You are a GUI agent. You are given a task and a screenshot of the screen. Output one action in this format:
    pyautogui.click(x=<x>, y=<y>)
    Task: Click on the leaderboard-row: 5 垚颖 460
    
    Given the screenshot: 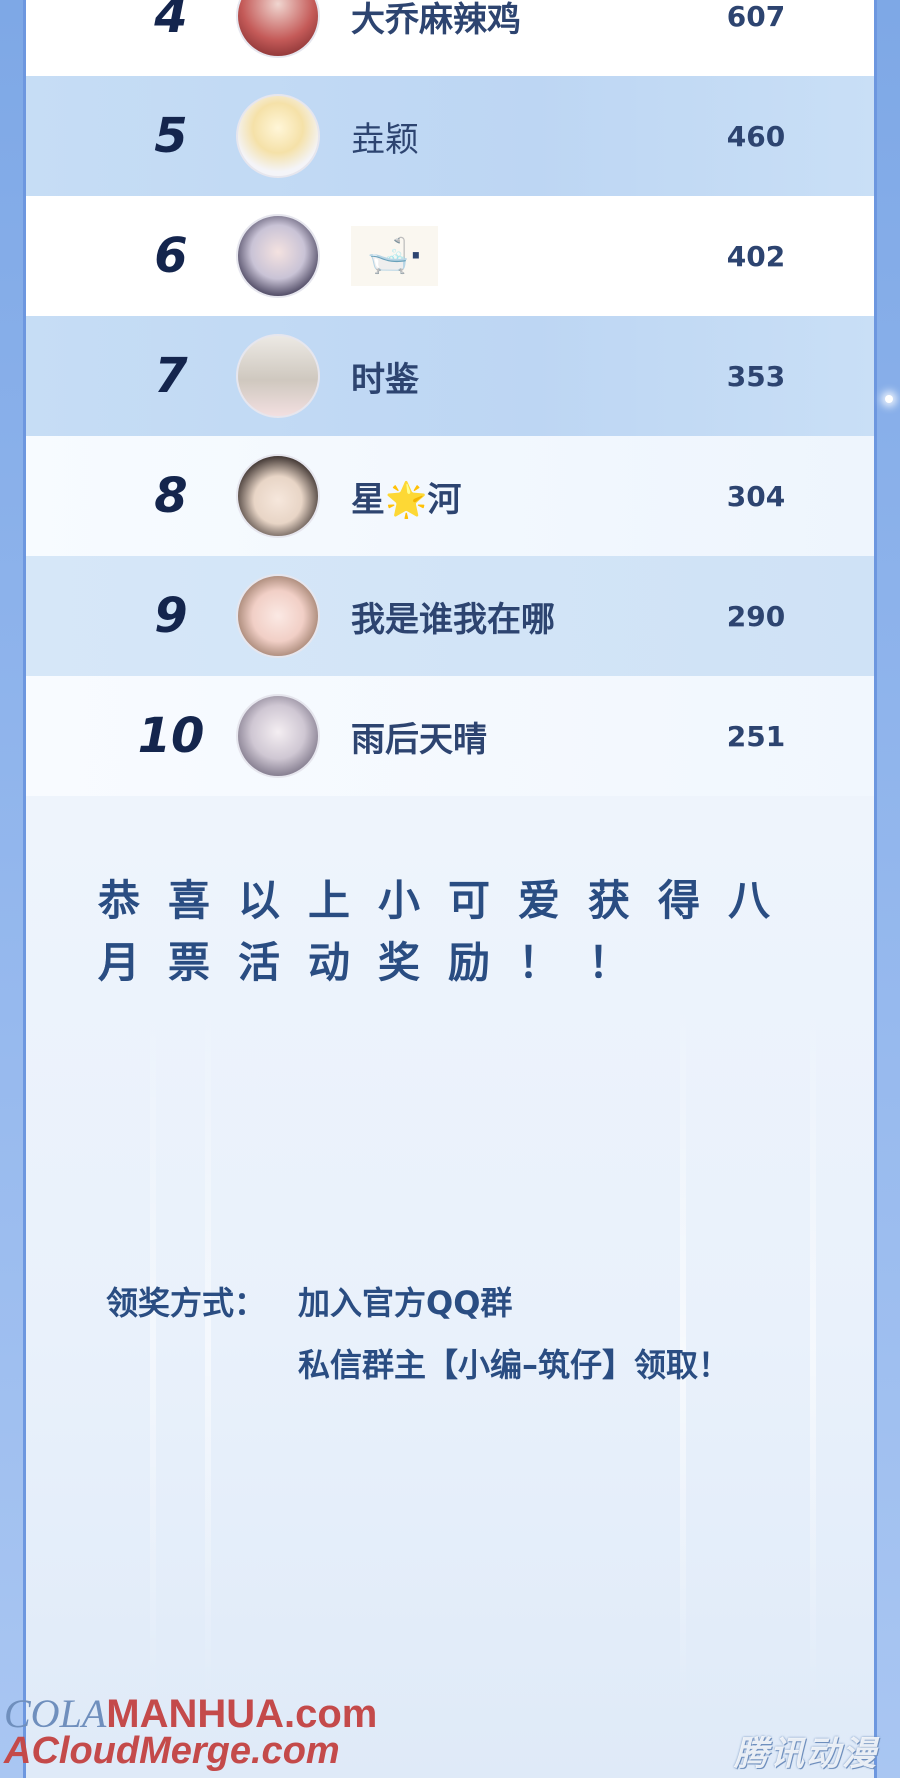 What is the action you would take?
    pyautogui.click(x=450, y=136)
    